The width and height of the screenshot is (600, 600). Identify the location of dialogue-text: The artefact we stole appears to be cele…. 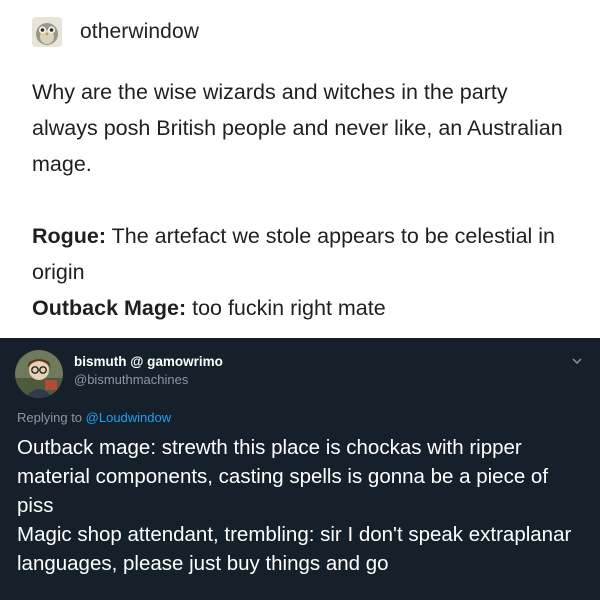
(294, 254).